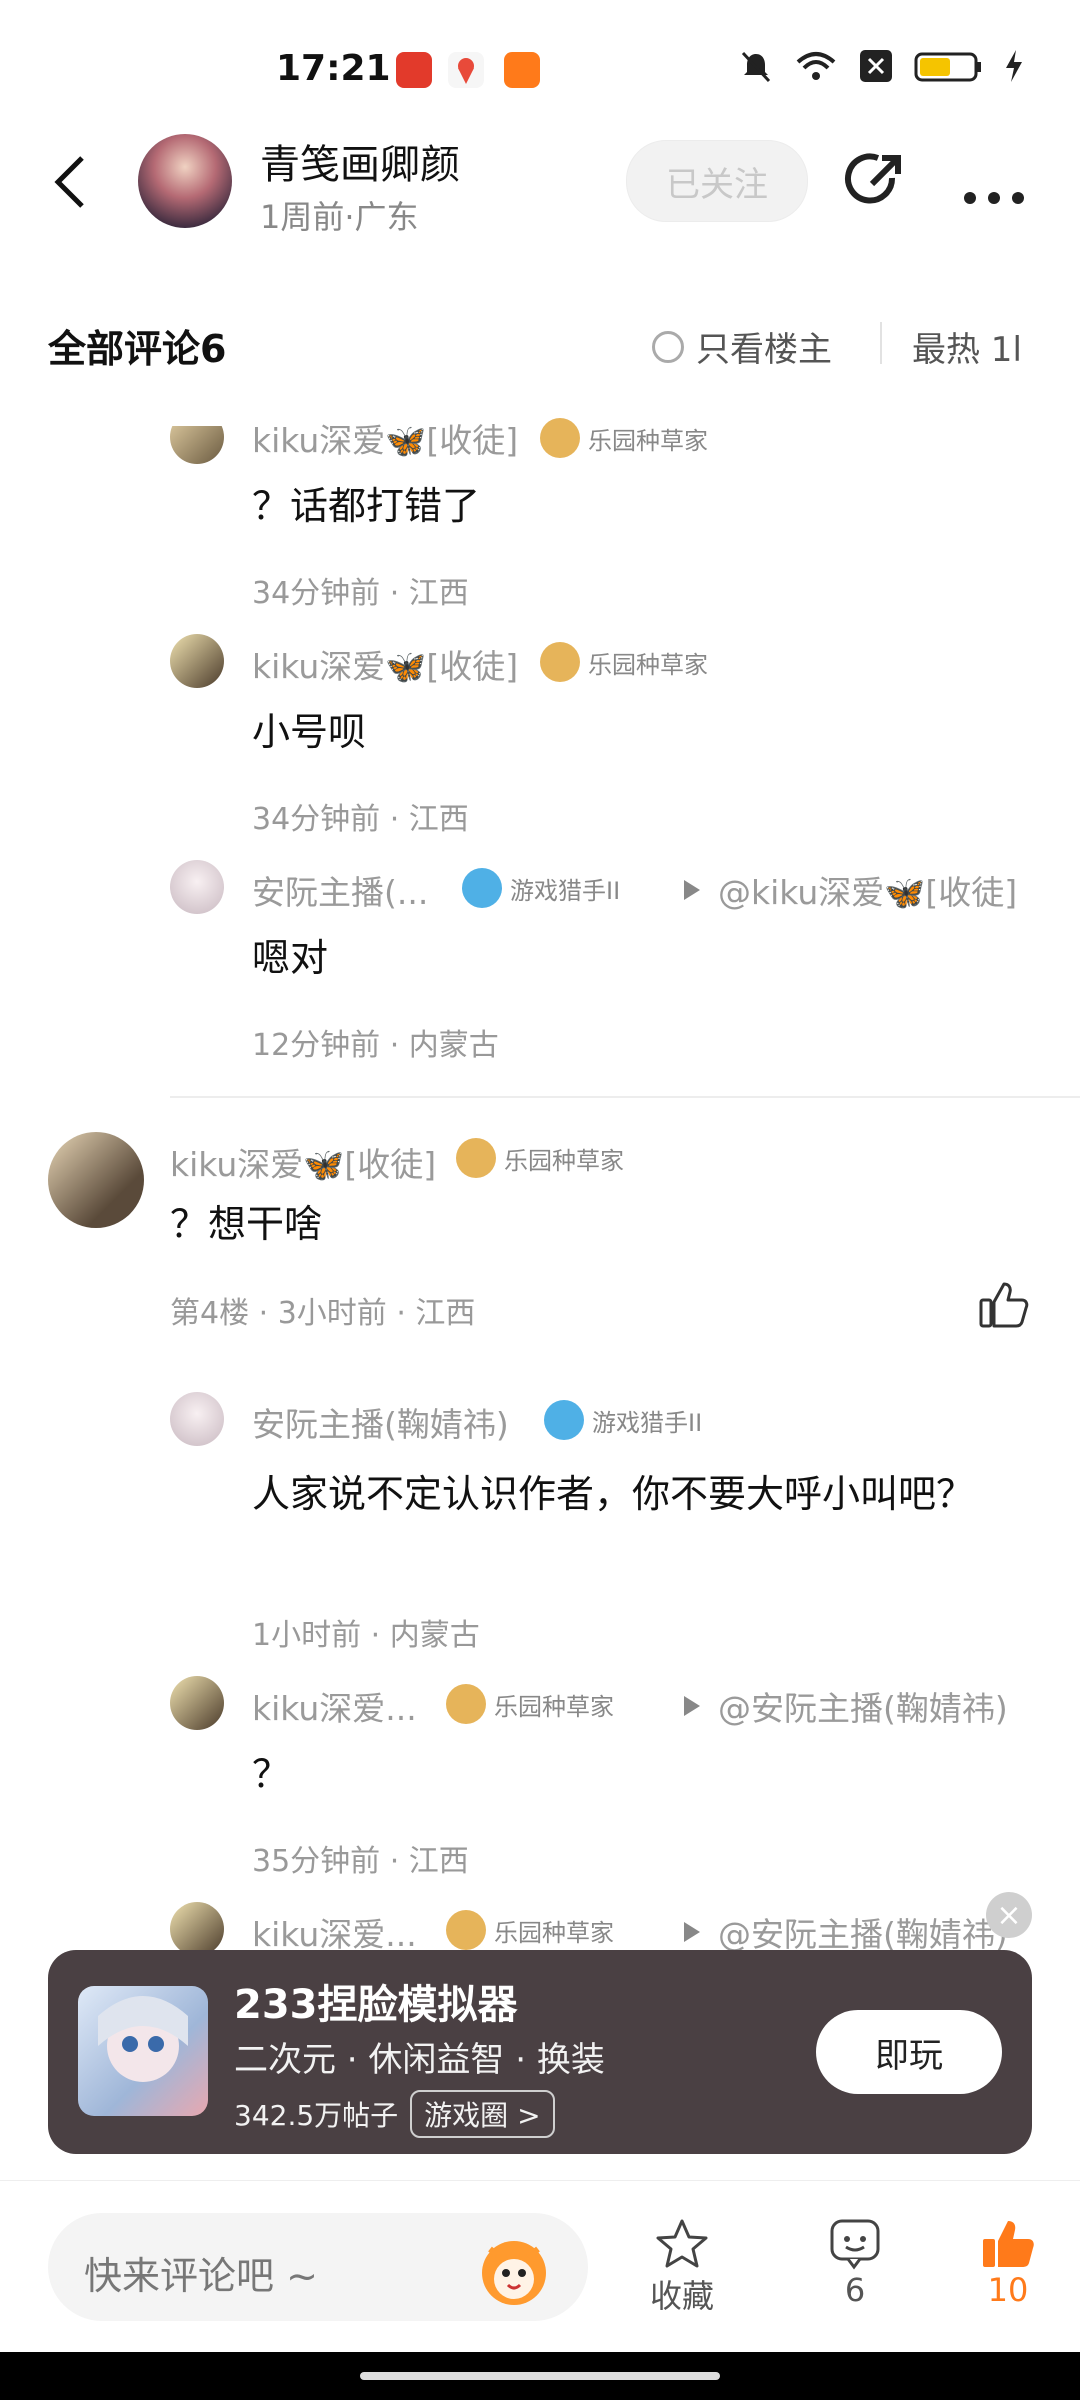 The height and width of the screenshot is (2400, 1080). Describe the element at coordinates (360, 161) in the screenshot. I see `author-name: 青笺画卿颜` at that location.